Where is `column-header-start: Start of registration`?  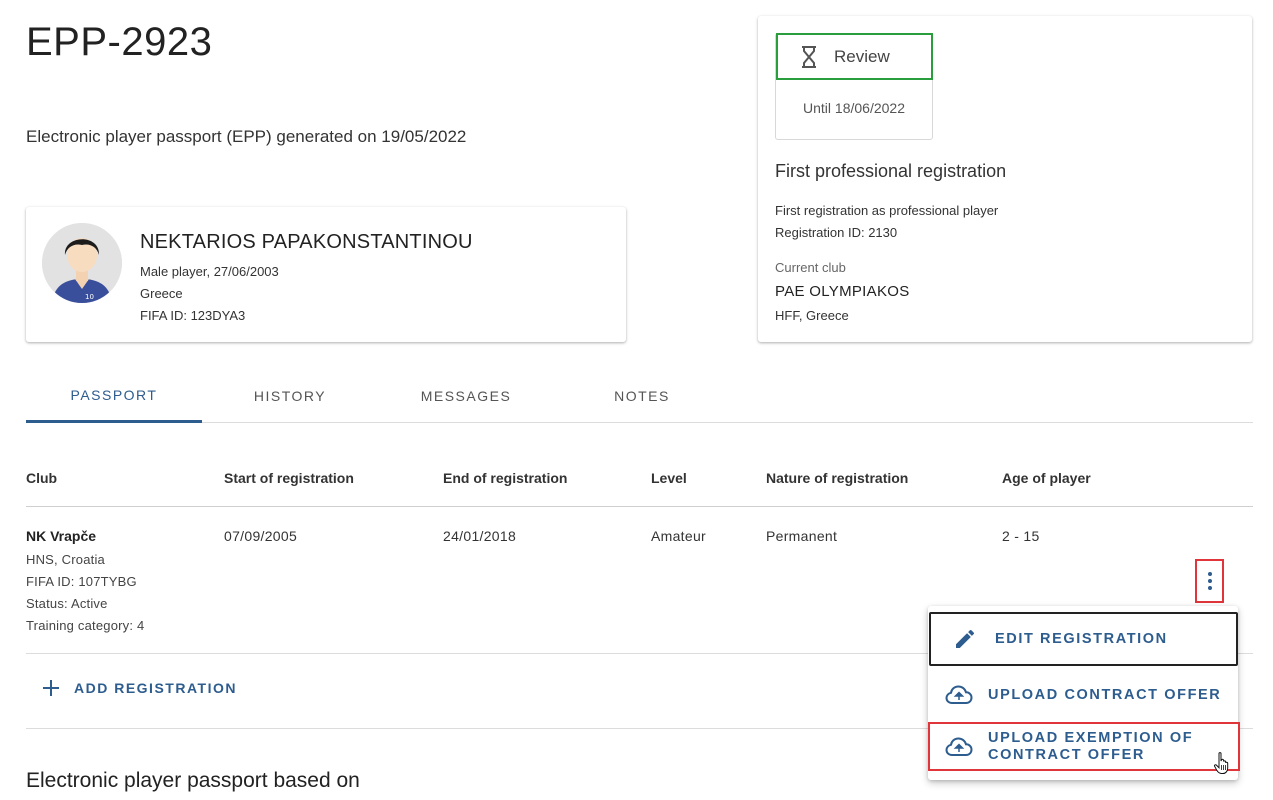
column-header-start: Start of registration is located at coordinates (289, 478).